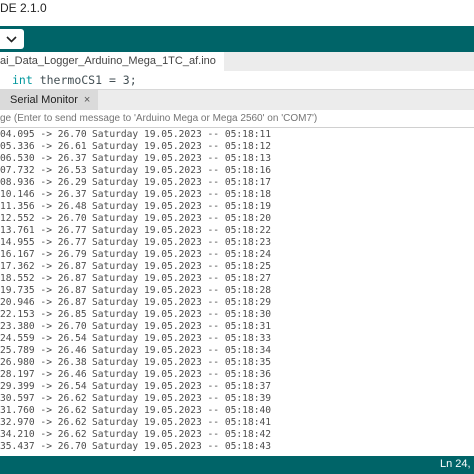  I want to click on serial-value: 05.336 -> 26.61, so click(43, 146).